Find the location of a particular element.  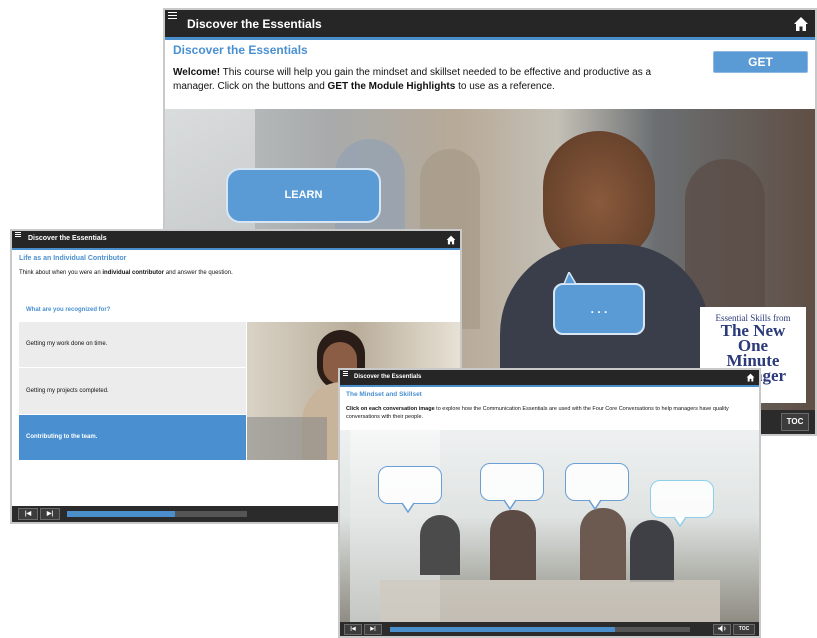

left-titlebar: Discover the Essentials is located at coordinates (236, 240).